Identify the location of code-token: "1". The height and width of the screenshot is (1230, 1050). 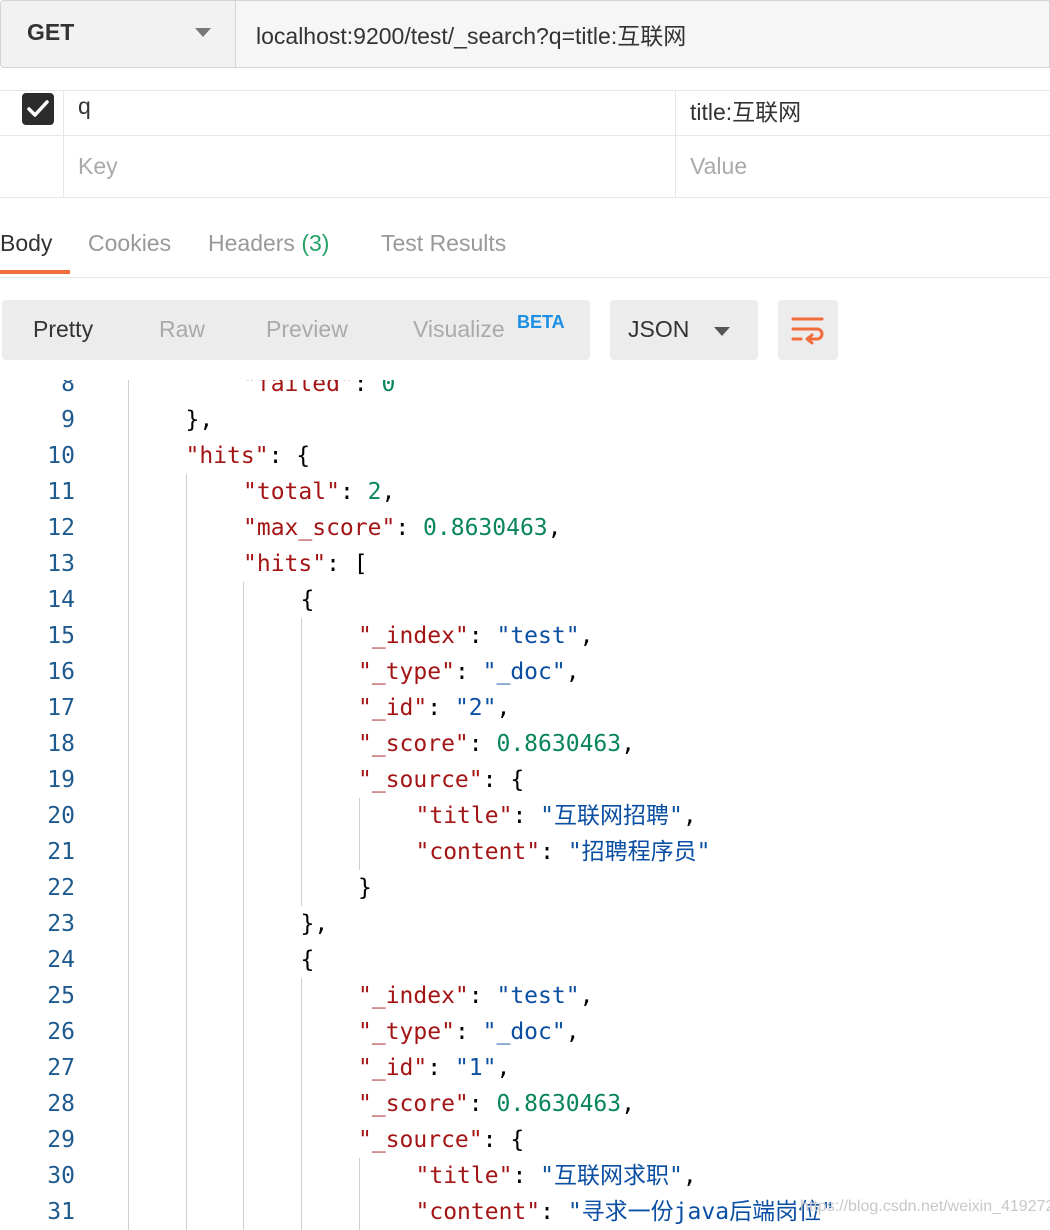
(475, 1068).